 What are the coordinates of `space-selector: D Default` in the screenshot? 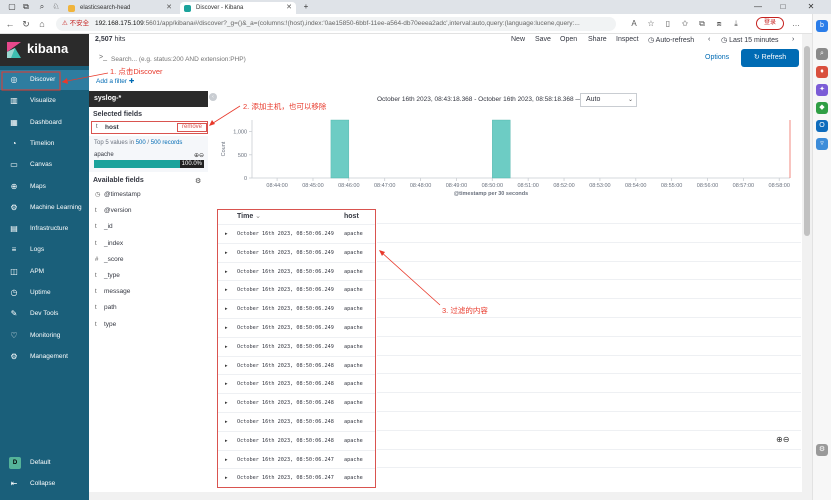 It's located at (44, 463).